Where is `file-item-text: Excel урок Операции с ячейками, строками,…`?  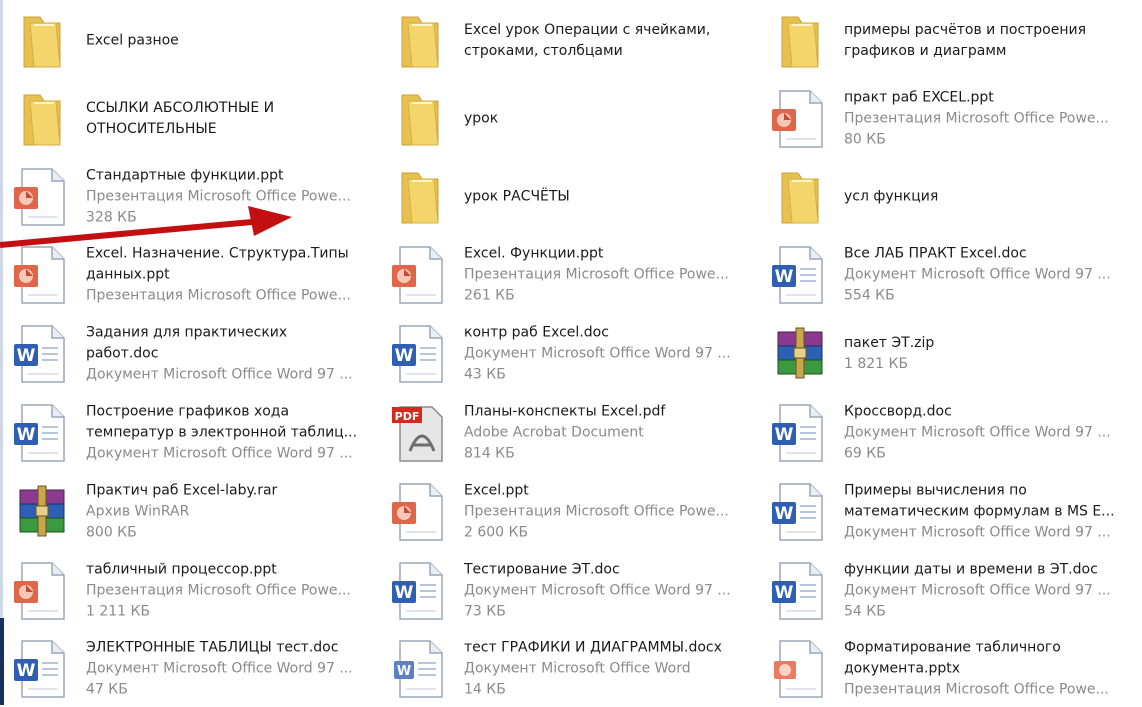 file-item-text: Excel урок Операции с ячейками, строками,… is located at coordinates (607, 41).